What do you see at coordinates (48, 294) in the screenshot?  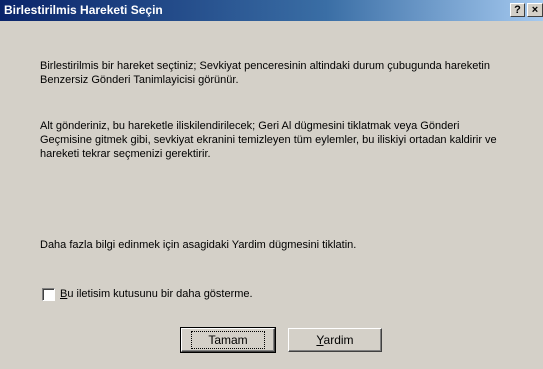 I see `dont-show-again-checkbox` at bounding box center [48, 294].